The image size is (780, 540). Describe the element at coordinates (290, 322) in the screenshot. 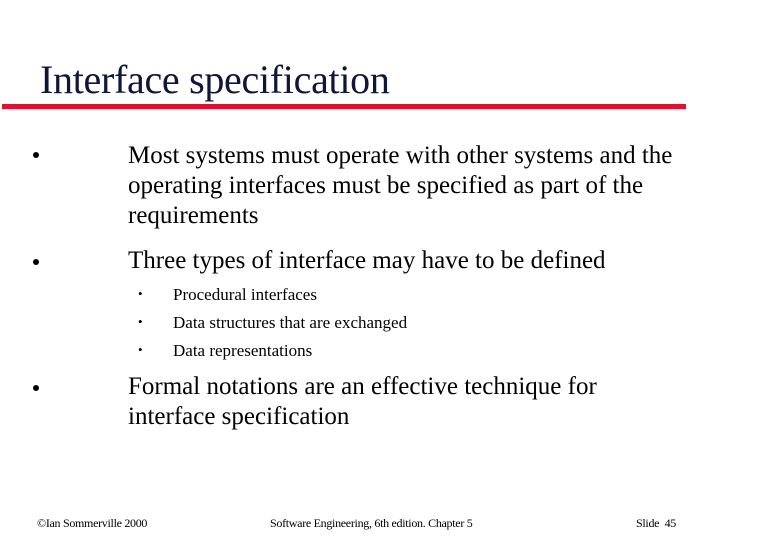

I see `sub-bullet-item: Data structures that are exchanged` at that location.